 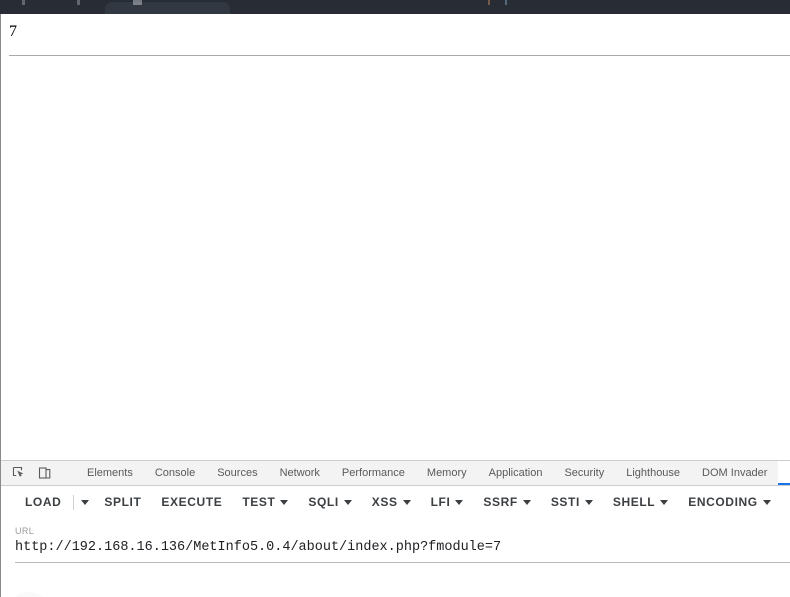 I want to click on url-input, so click(x=402, y=551).